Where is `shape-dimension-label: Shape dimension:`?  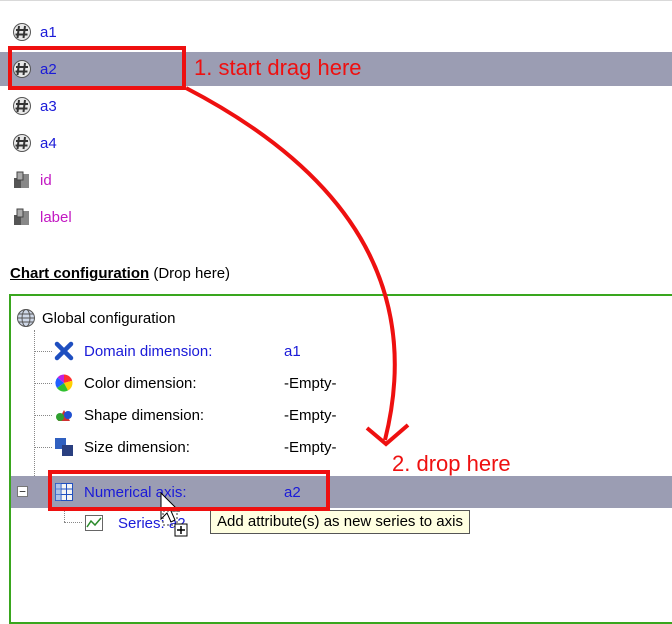 shape-dimension-label: Shape dimension: is located at coordinates (144, 415).